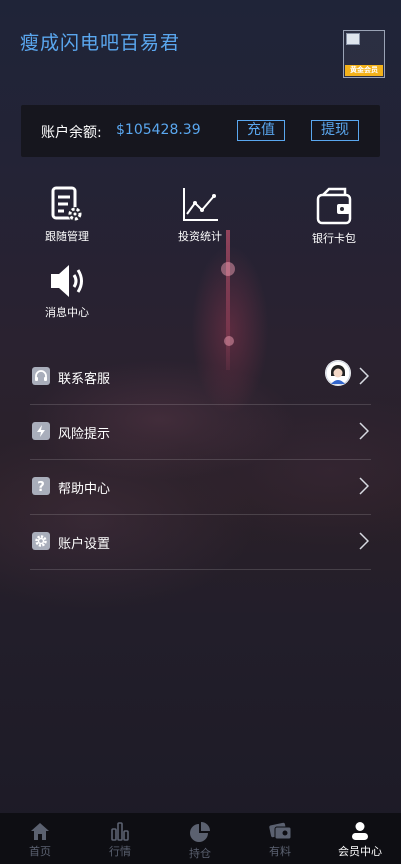  I want to click on pie-icon, so click(200, 832).